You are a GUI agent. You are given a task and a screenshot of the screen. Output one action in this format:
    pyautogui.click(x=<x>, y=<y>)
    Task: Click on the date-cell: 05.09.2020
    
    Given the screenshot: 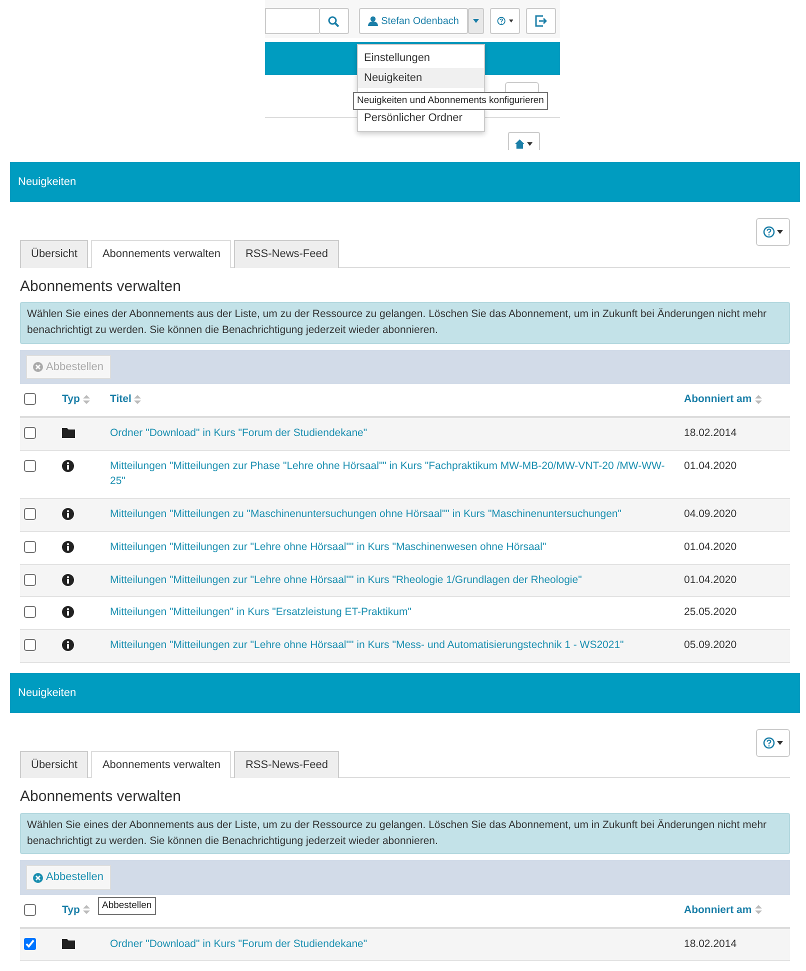 What is the action you would take?
    pyautogui.click(x=735, y=646)
    